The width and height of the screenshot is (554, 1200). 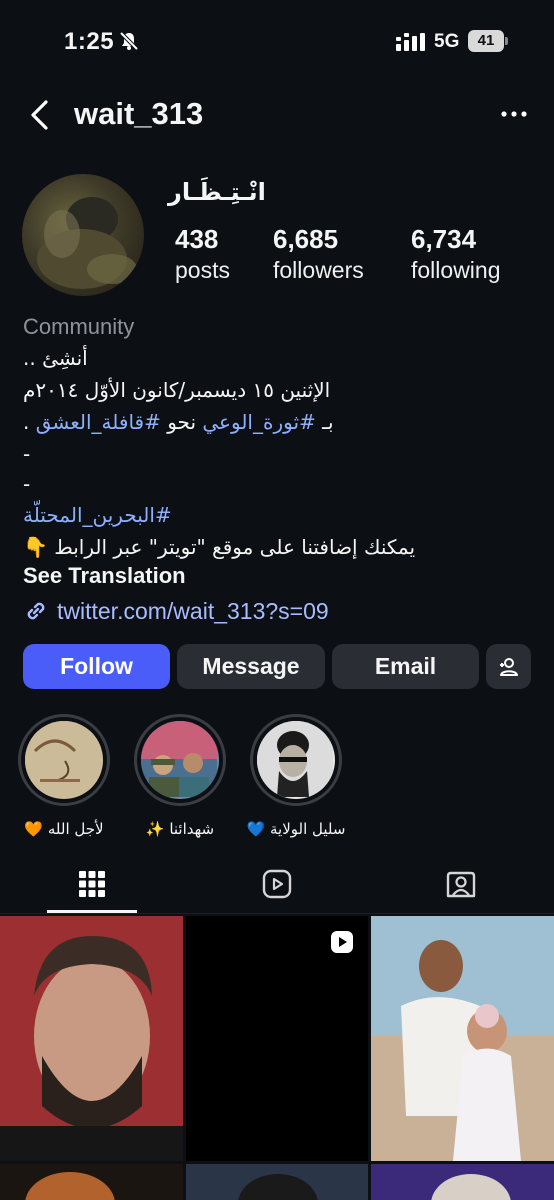 I want to click on highlight-item: سليل الولاية 💙, so click(x=296, y=776).